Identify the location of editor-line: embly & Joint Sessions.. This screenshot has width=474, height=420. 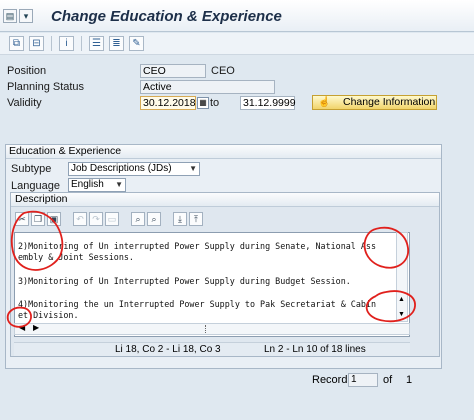
(76, 257).